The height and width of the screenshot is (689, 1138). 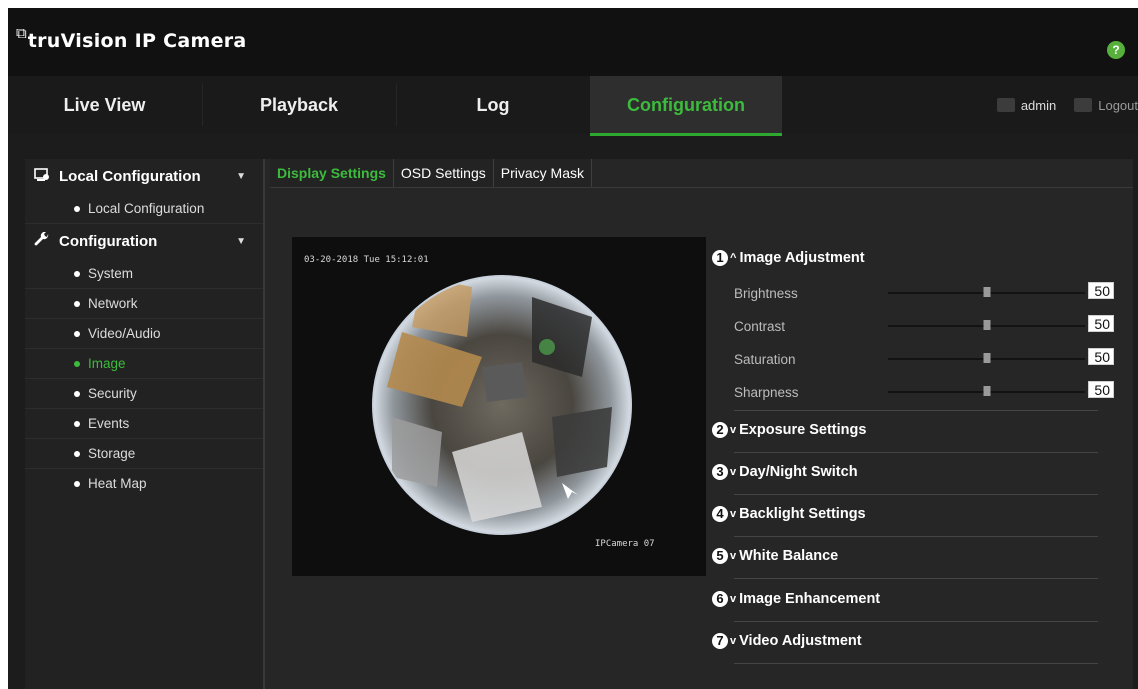 I want to click on username-label: admin, so click(x=1038, y=105).